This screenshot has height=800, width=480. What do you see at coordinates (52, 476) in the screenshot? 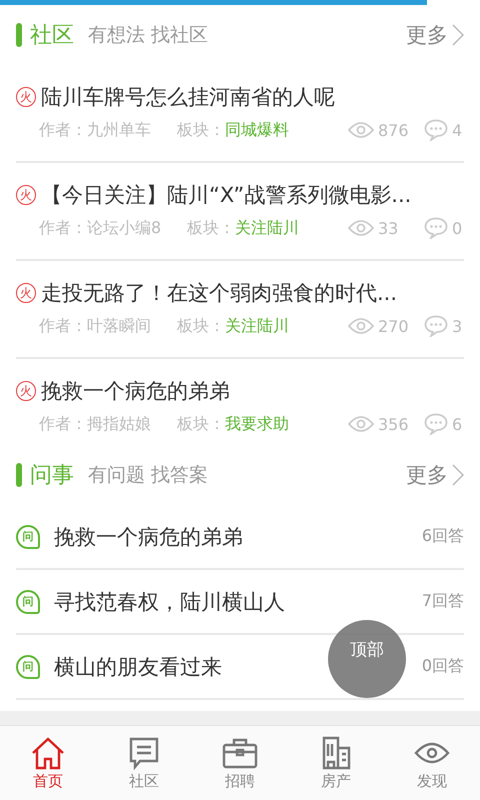
I see `section-title: 问事` at bounding box center [52, 476].